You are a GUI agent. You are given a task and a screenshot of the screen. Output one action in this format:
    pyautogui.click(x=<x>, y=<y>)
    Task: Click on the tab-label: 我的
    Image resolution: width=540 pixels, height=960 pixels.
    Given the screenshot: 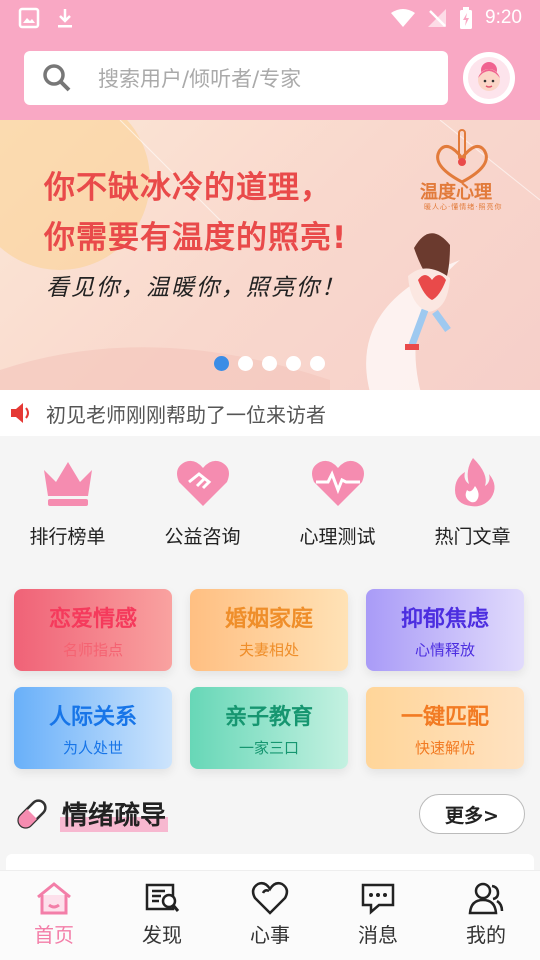 What is the action you would take?
    pyautogui.click(x=486, y=935)
    